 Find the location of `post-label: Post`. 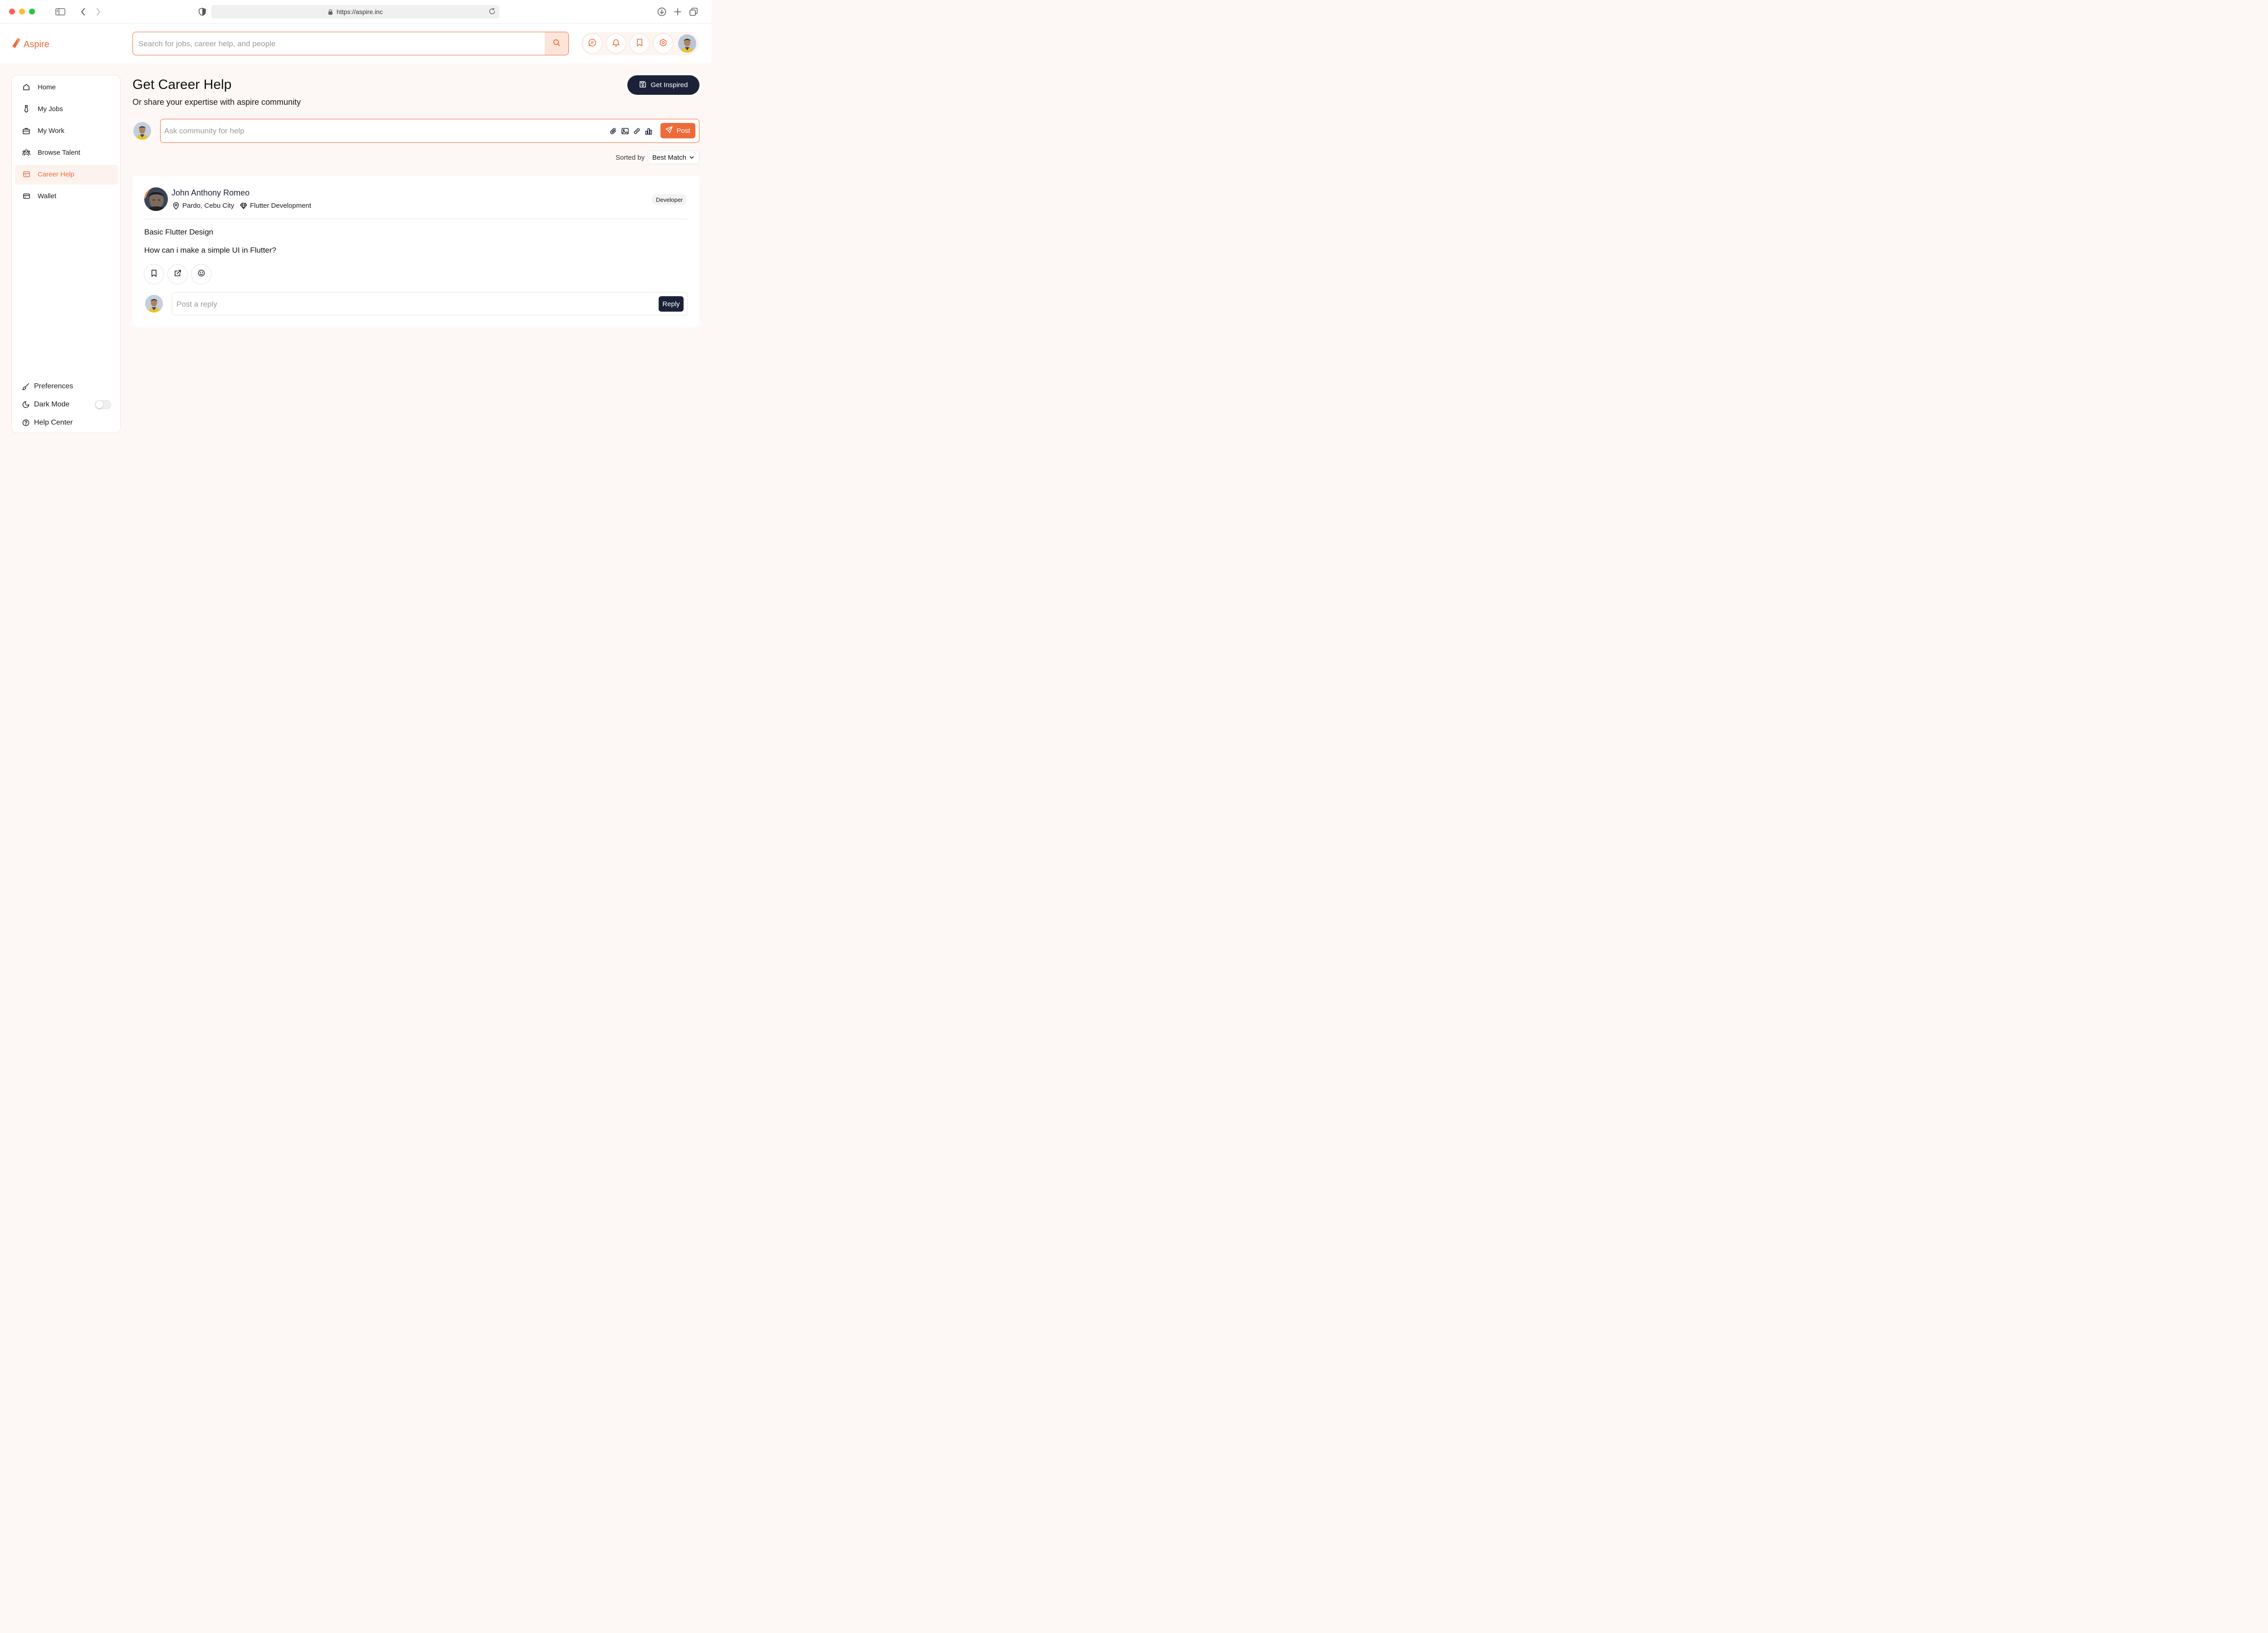

post-label: Post is located at coordinates (683, 131).